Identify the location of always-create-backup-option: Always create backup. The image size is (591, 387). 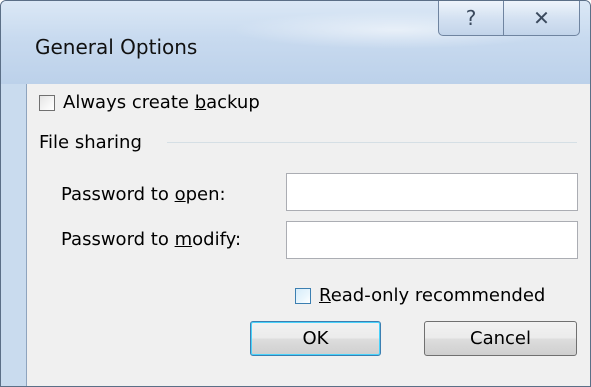
(149, 102).